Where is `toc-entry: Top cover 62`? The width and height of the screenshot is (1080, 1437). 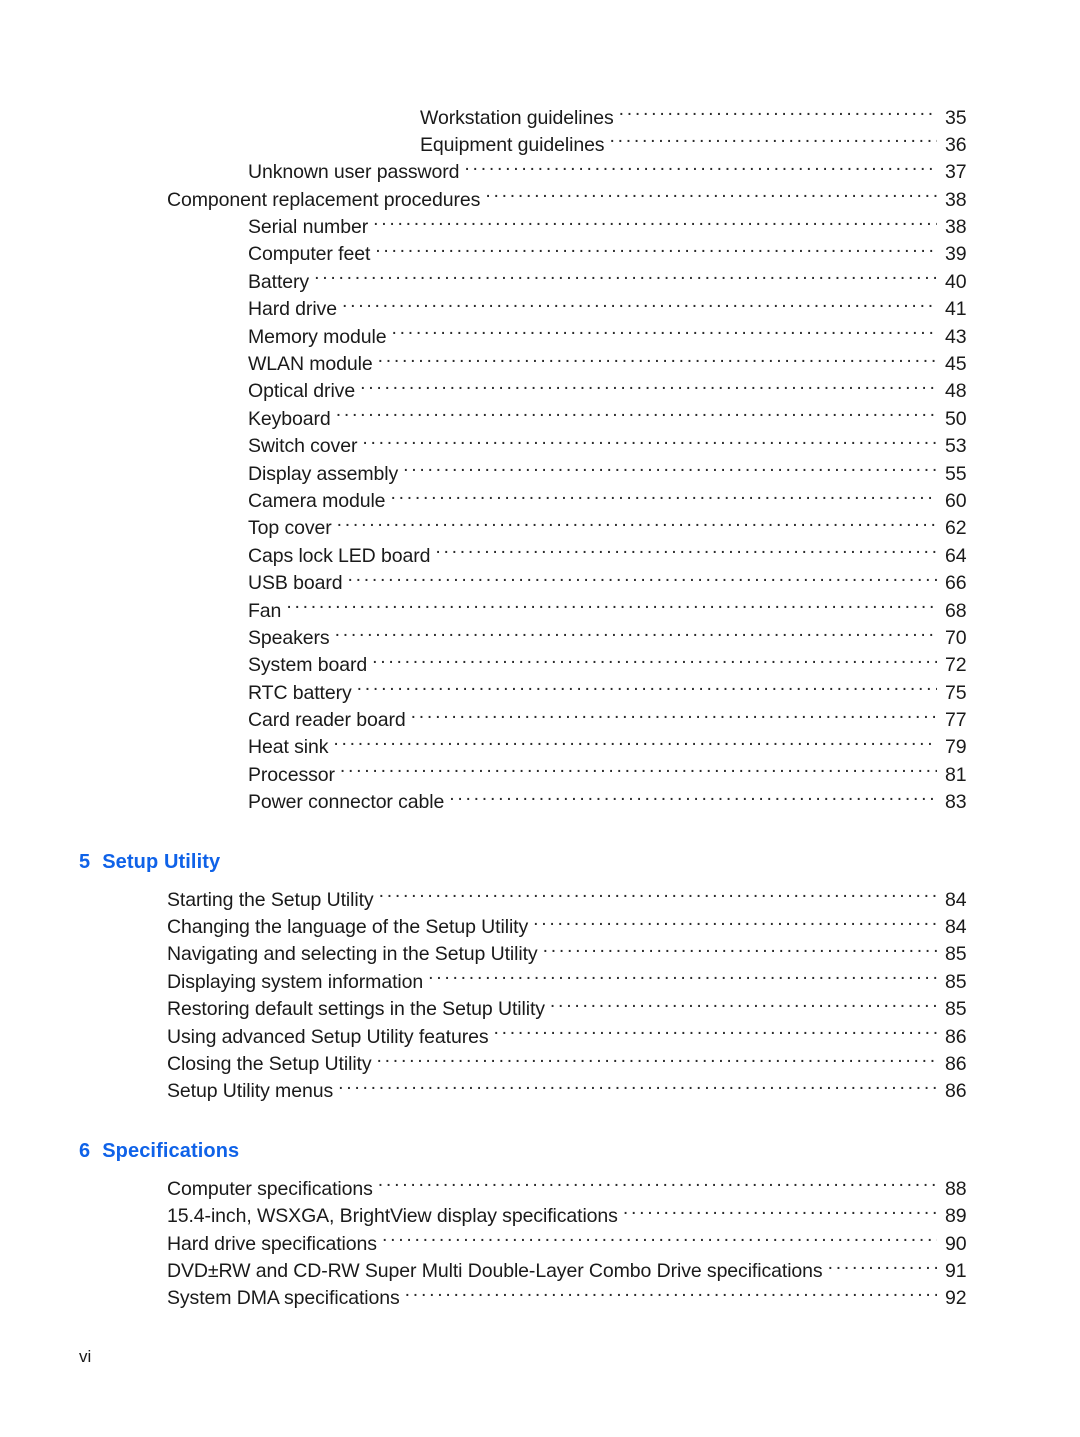
toc-entry: Top cover 62 is located at coordinates (616, 528).